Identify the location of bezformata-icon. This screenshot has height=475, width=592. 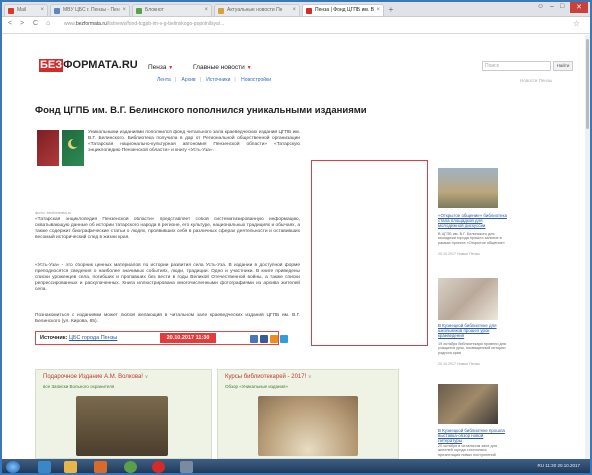
(309, 11).